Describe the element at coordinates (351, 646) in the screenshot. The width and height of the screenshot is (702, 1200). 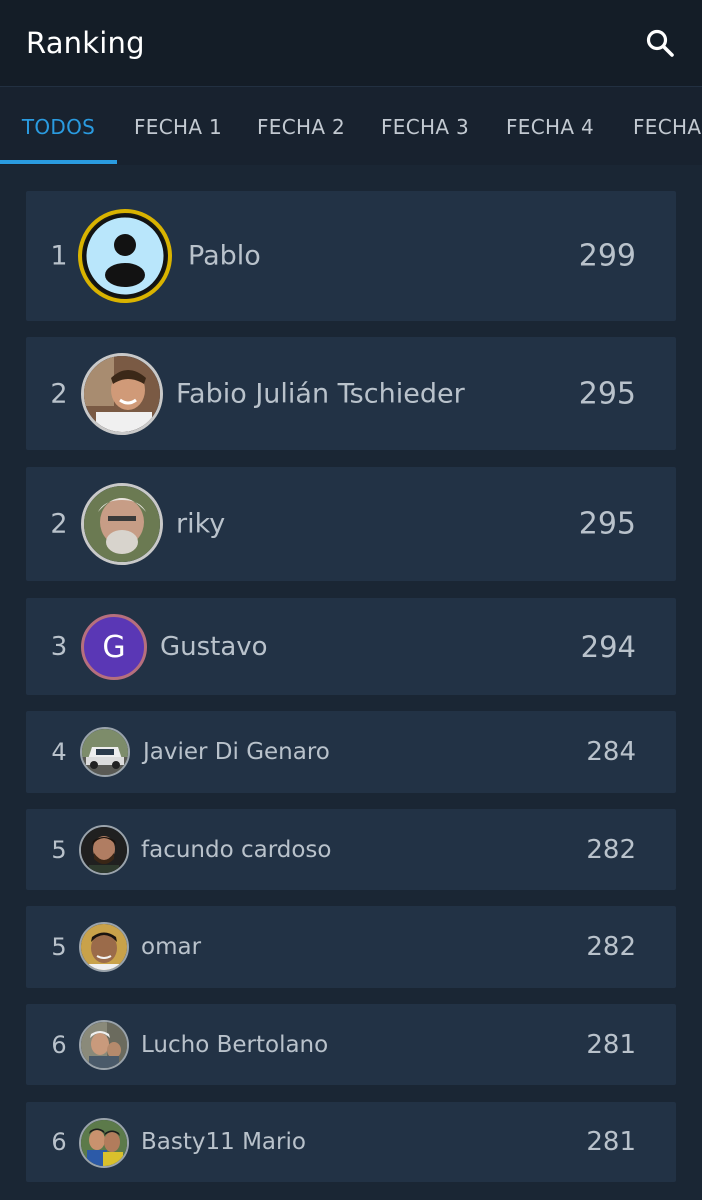
I see `ranking-row: 3 G Gustavo 294` at that location.